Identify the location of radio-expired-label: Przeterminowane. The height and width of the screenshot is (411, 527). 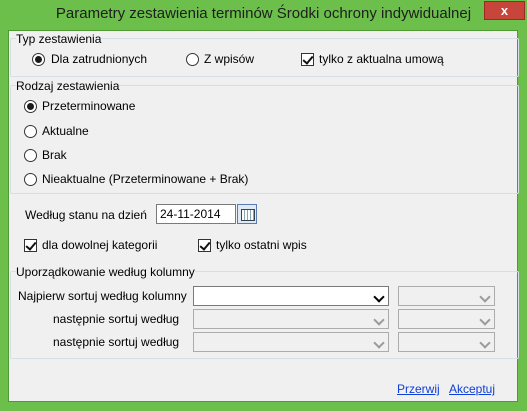
(88, 106).